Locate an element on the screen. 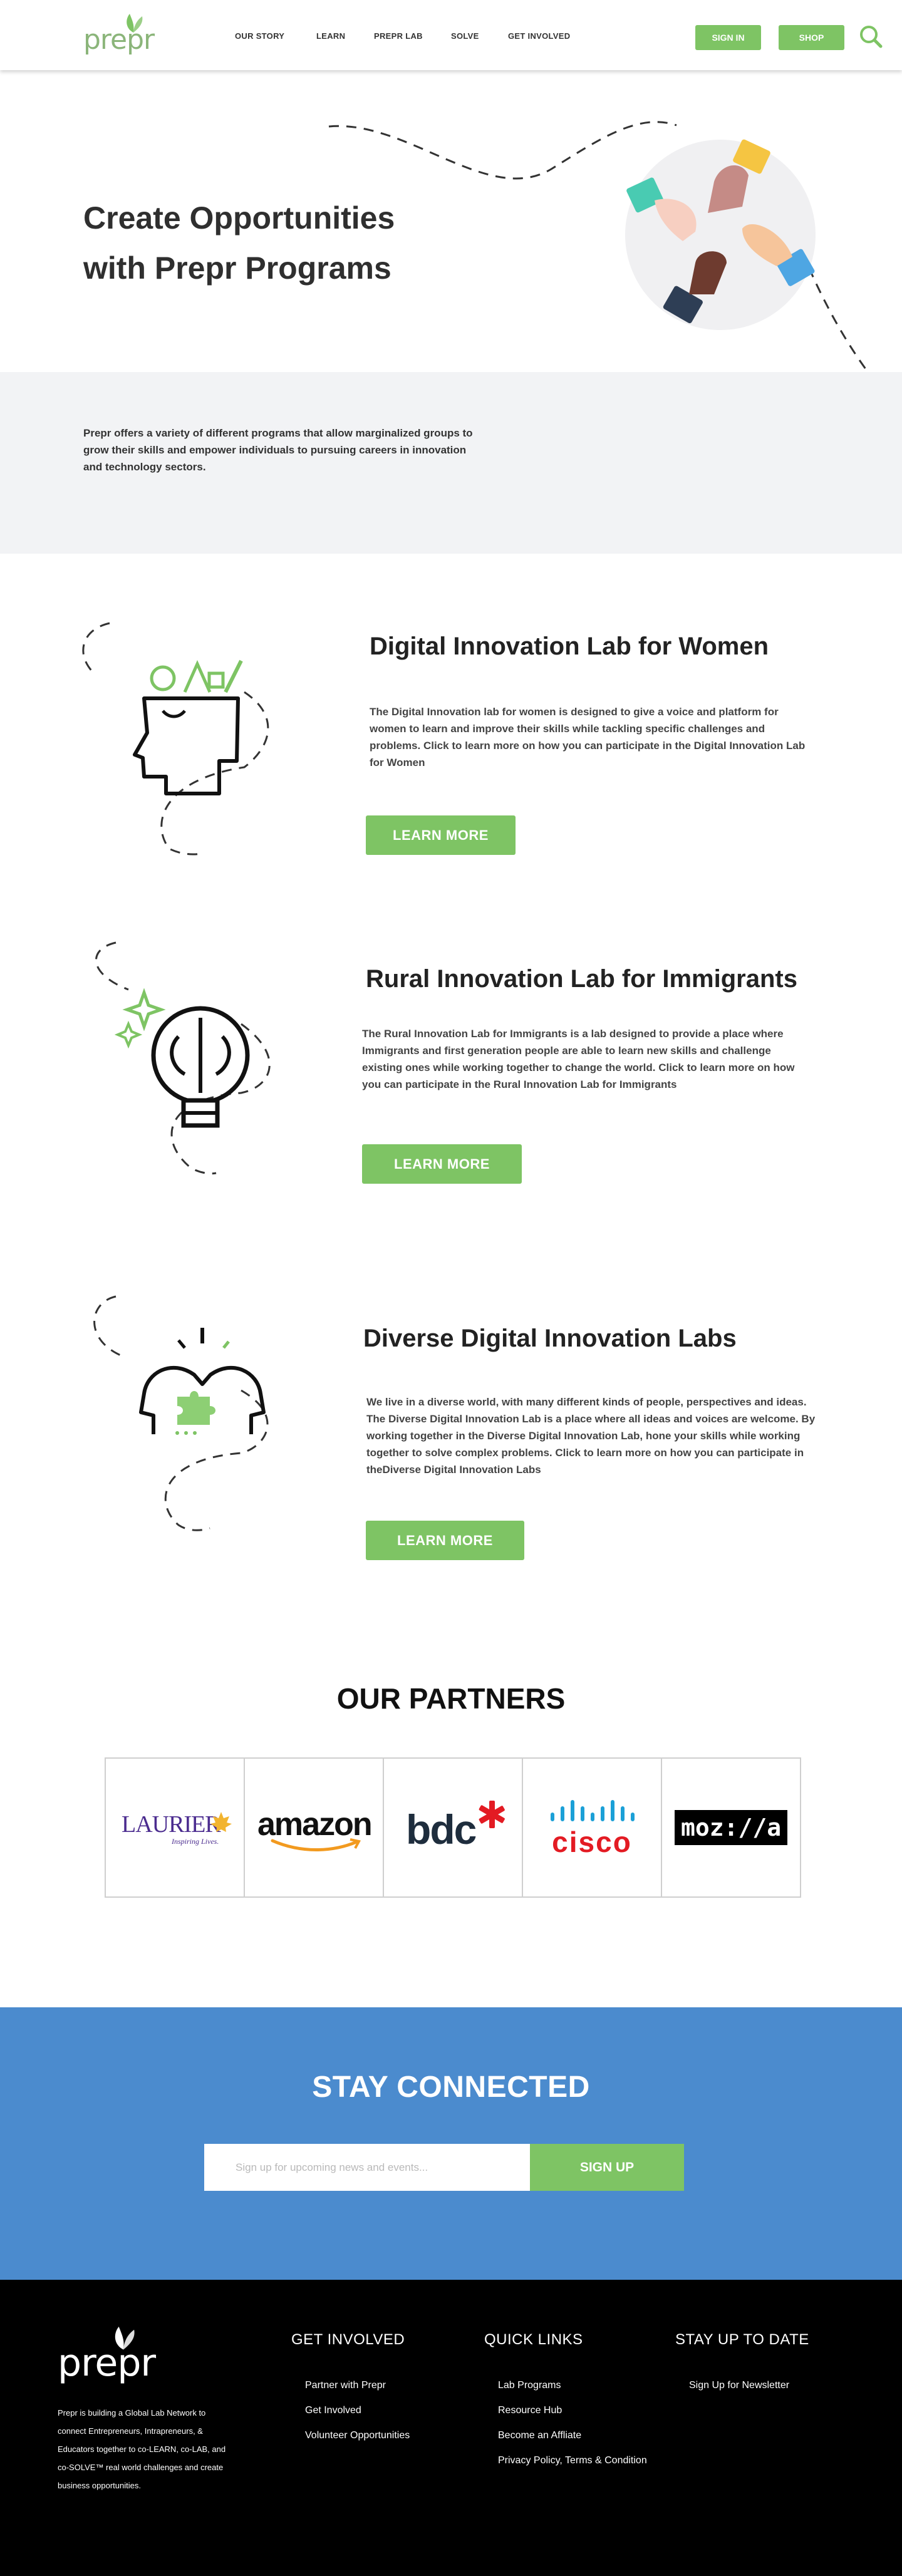 The image size is (902, 2576). amazon-smile-icon is located at coordinates (316, 1844).